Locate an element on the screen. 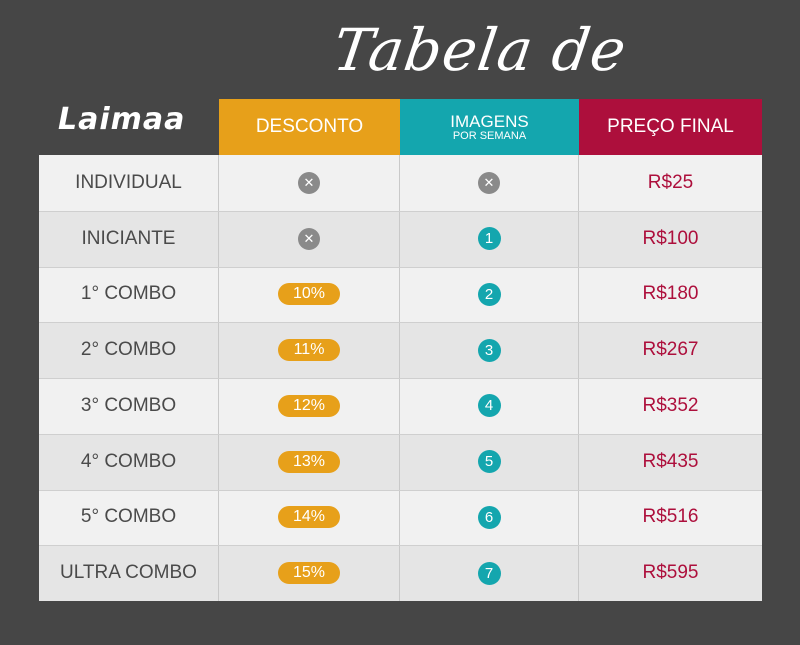 This screenshot has height=645, width=800. plan-name-cell: 3° COMBO is located at coordinates (129, 406).